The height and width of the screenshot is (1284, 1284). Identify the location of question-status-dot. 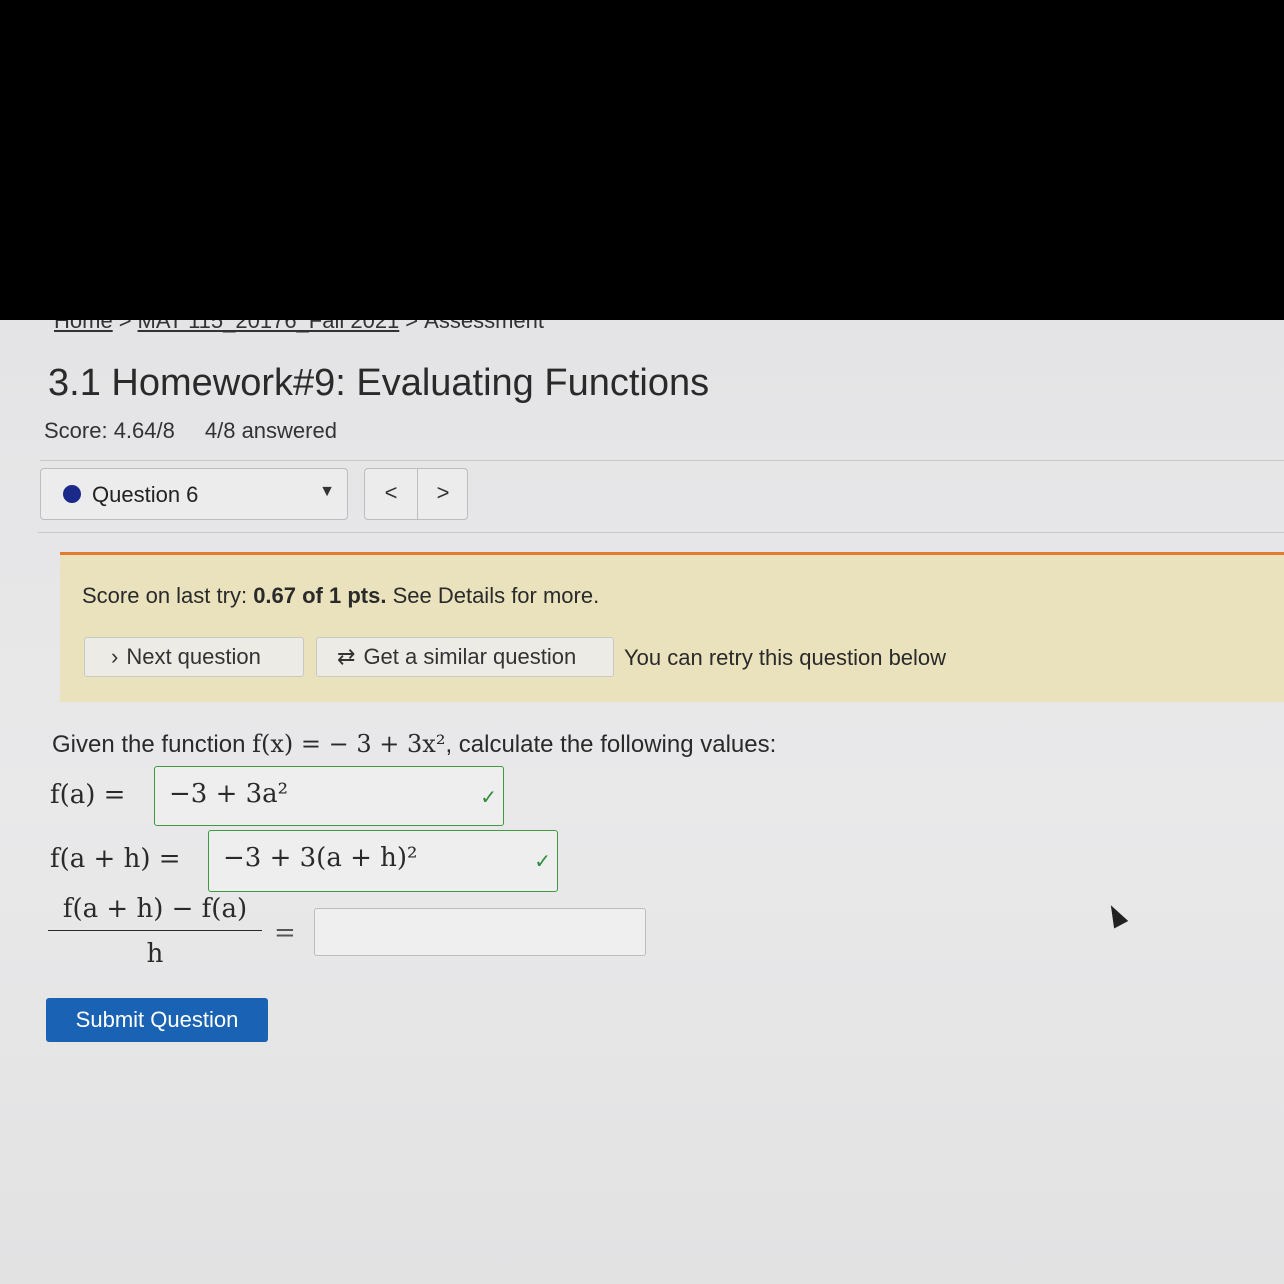
(72, 494).